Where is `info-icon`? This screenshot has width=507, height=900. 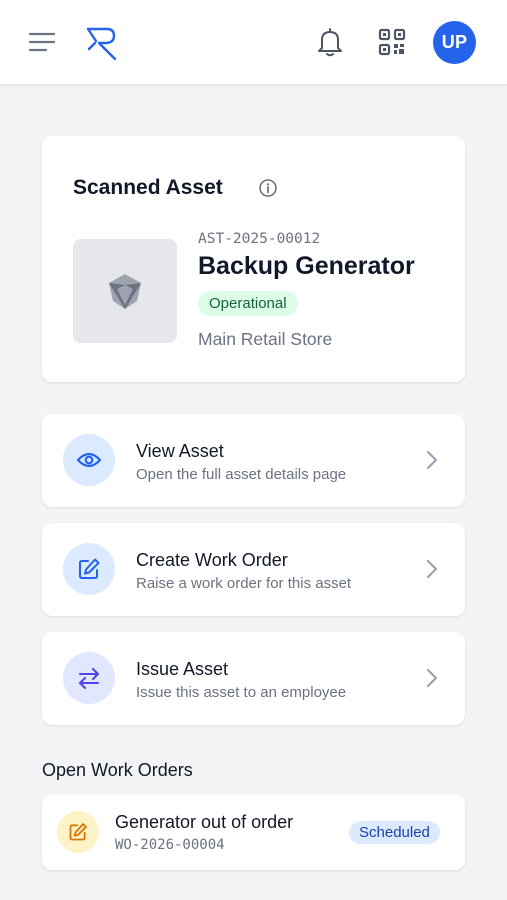 info-icon is located at coordinates (268, 188).